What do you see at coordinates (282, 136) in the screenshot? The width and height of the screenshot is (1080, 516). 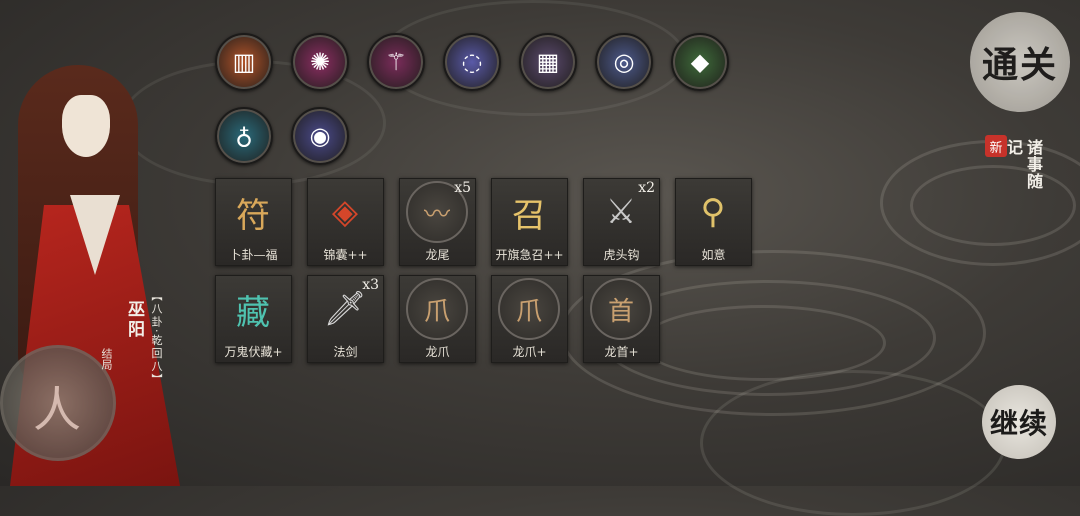 I see `relic-row-2: ♁ ◉` at bounding box center [282, 136].